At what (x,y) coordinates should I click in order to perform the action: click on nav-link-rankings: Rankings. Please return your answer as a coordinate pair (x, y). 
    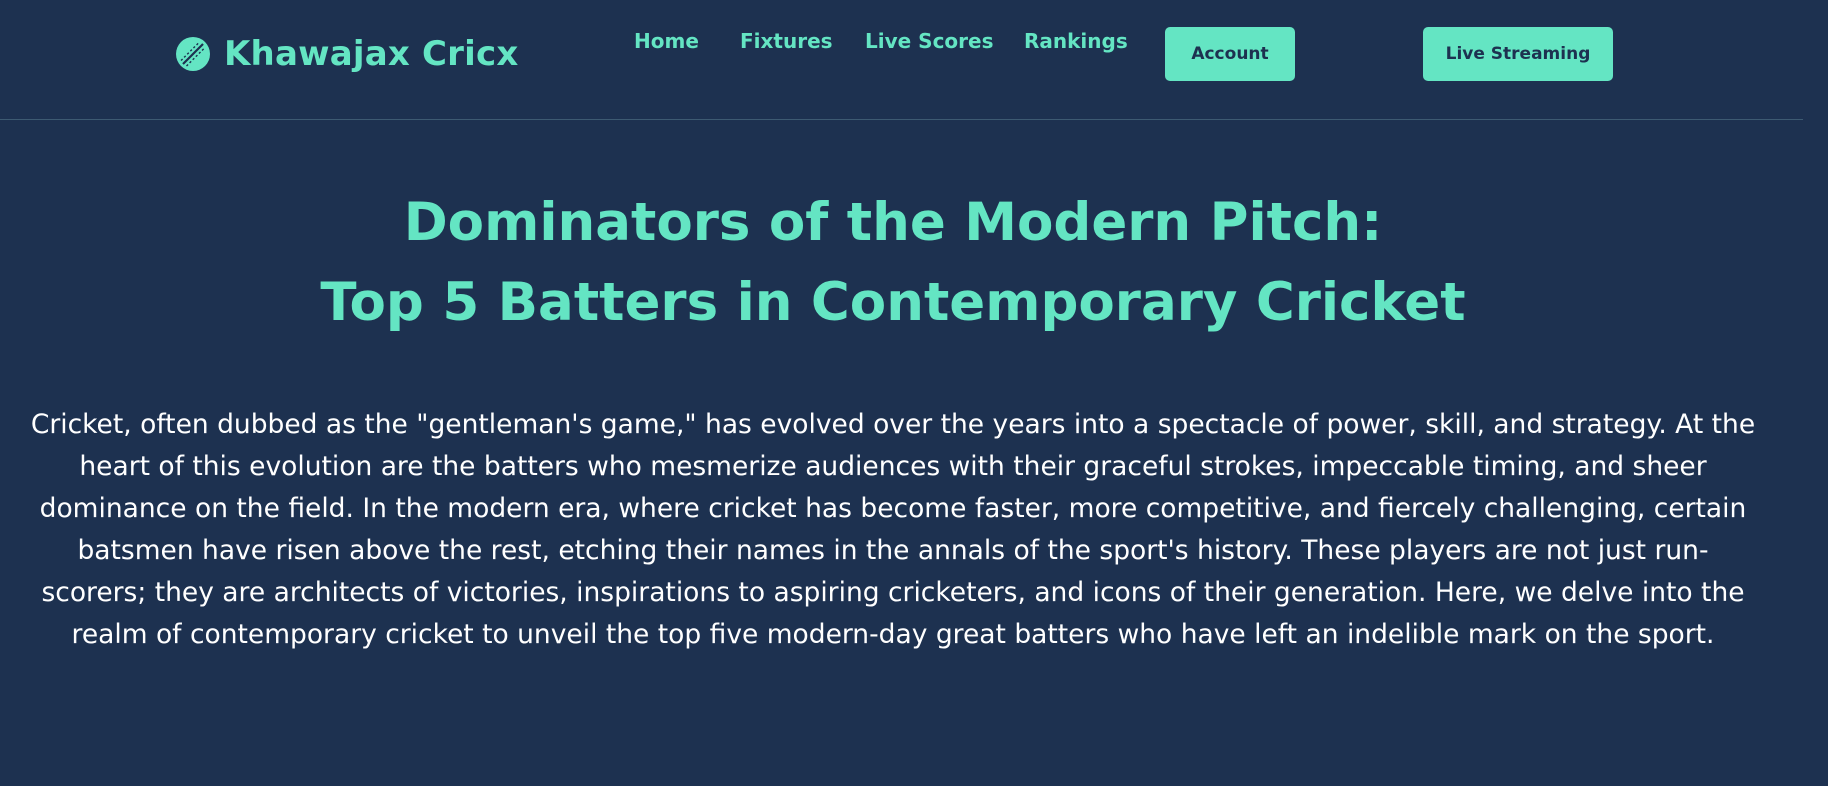
    Looking at the image, I should click on (1076, 41).